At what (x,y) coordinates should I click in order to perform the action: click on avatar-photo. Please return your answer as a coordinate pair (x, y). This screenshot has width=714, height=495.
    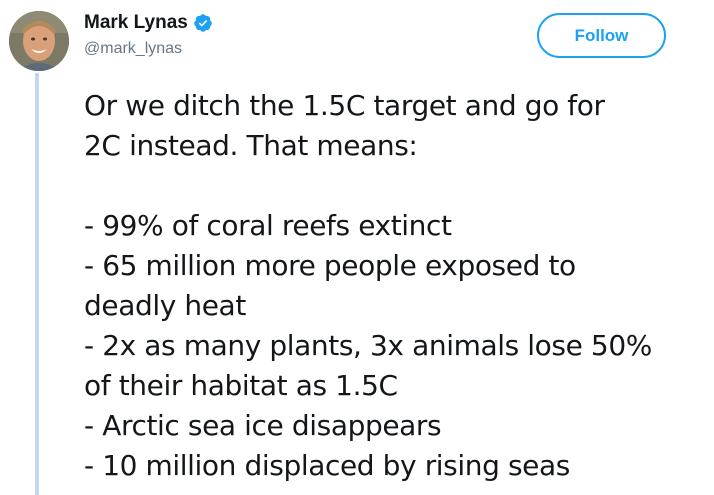
    Looking at the image, I should click on (39, 41).